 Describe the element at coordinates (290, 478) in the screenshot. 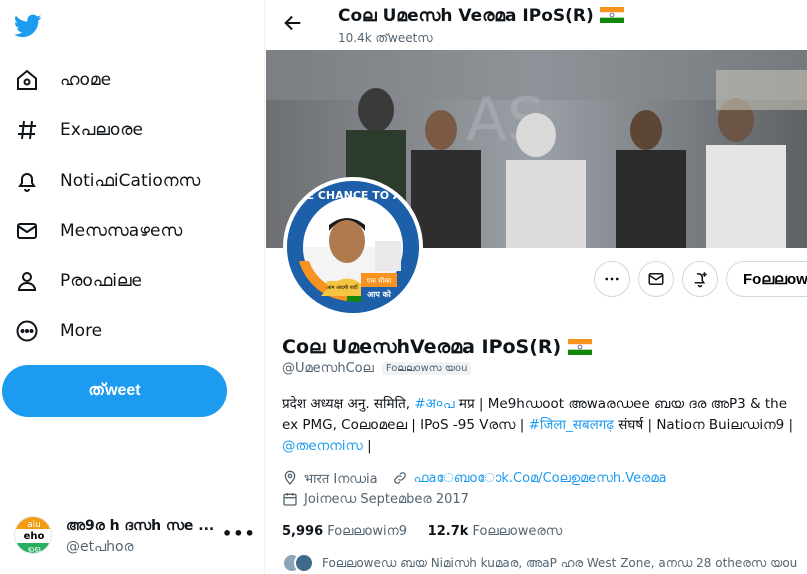

I see `location-pin-icon` at that location.